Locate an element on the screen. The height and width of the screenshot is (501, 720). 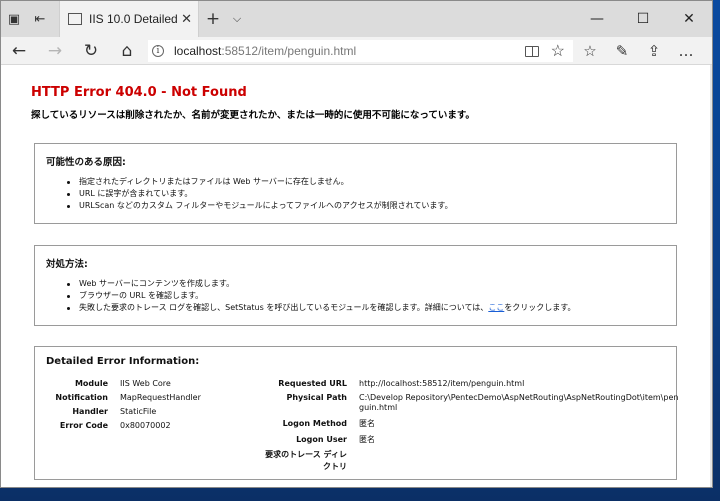
address-actions: ☆ is located at coordinates (544, 51).